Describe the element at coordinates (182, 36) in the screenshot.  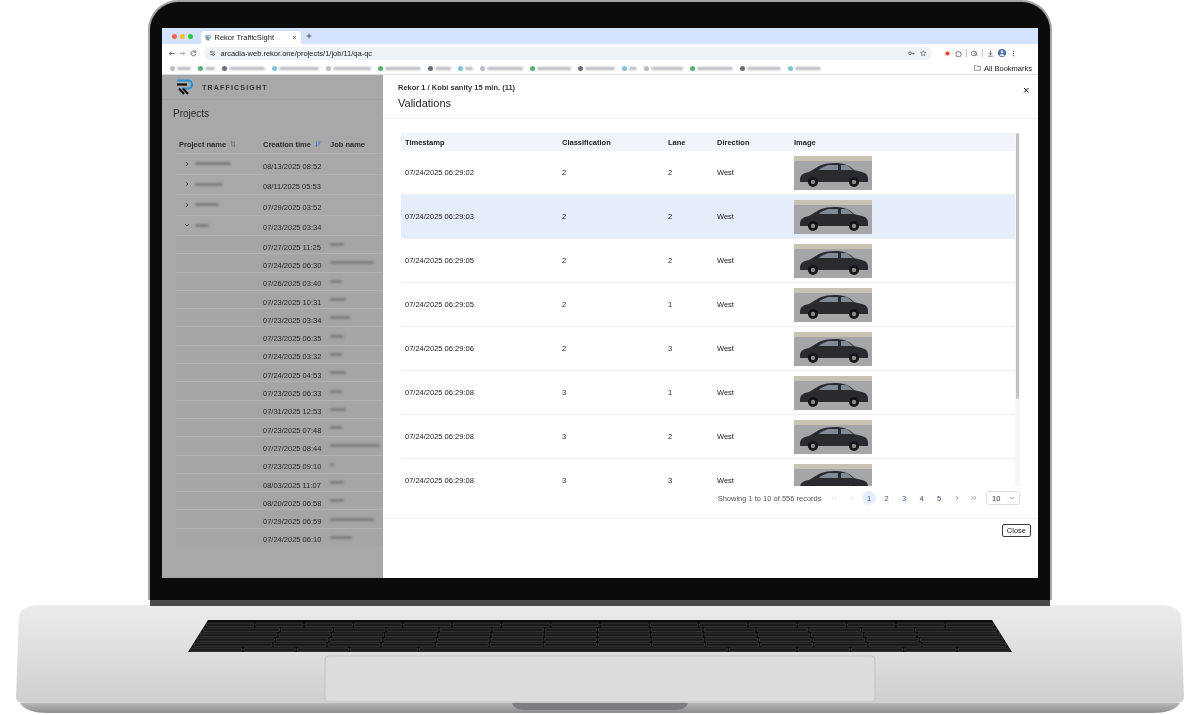
I see `minimize-window-icon` at that location.